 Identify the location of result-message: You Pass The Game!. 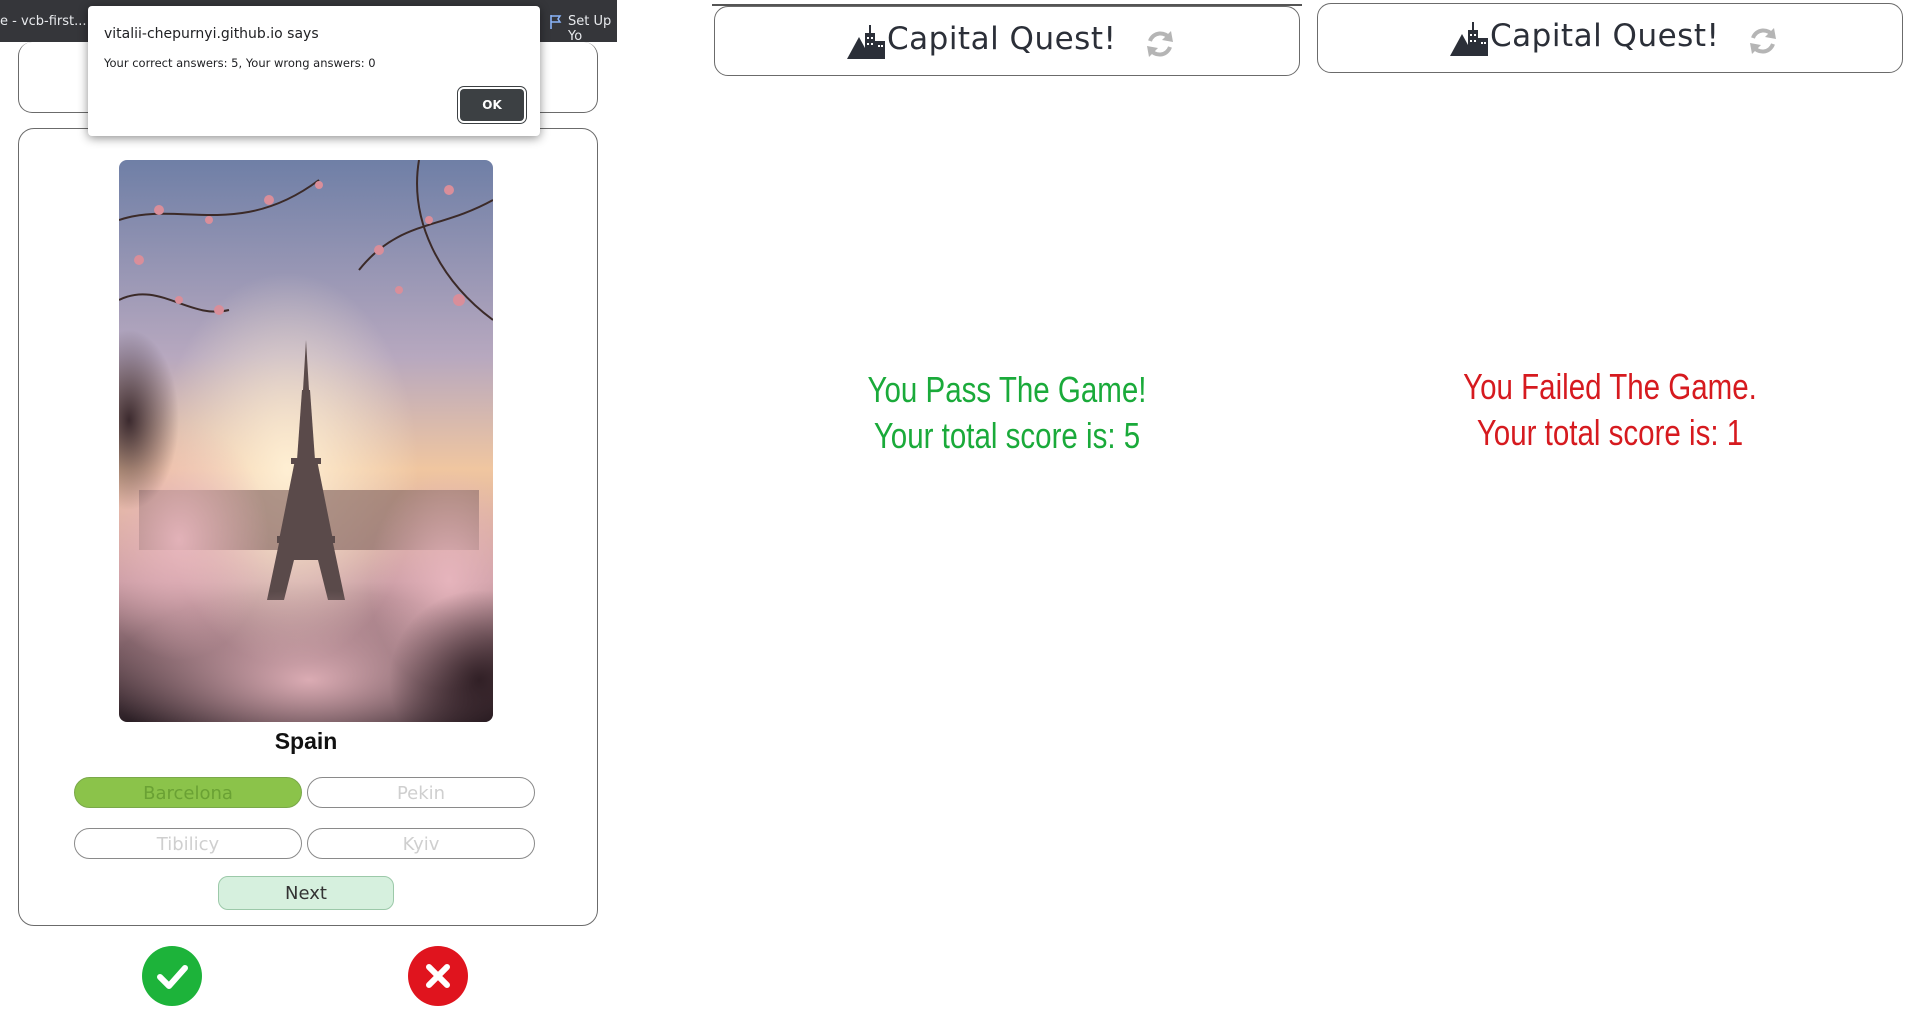
(1007, 389).